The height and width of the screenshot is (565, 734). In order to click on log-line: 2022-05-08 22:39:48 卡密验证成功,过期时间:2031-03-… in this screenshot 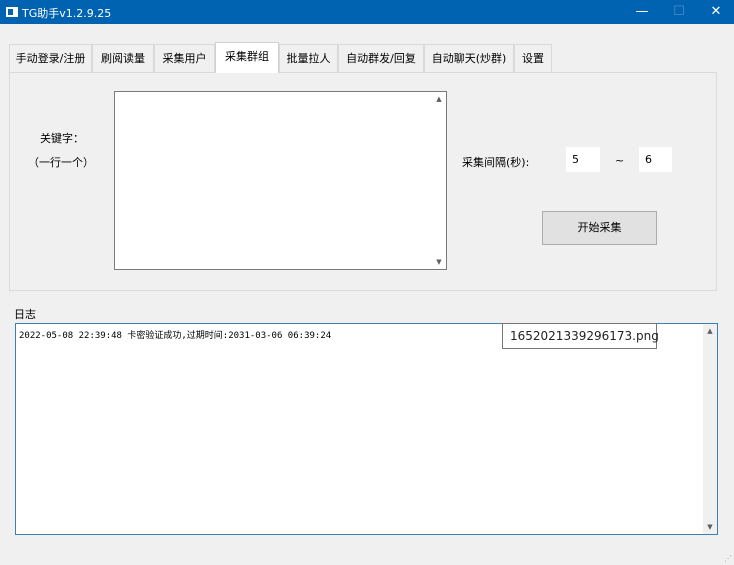, I will do `click(175, 336)`.